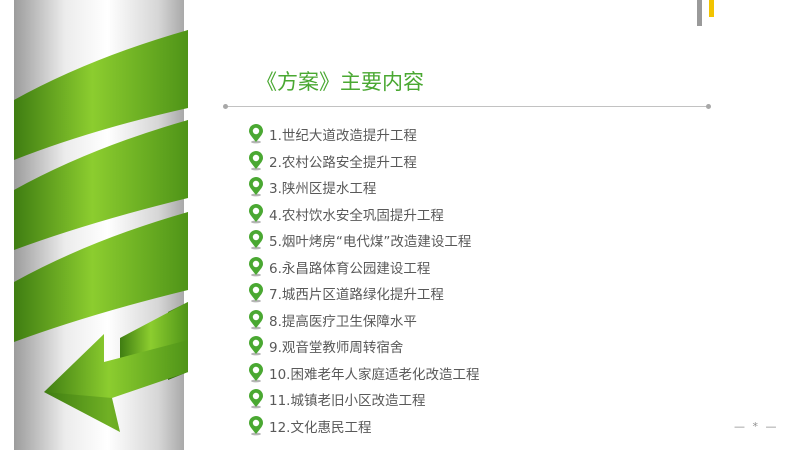  What do you see at coordinates (320, 427) in the screenshot?
I see `list-item-text: 12.文化惠民工程` at bounding box center [320, 427].